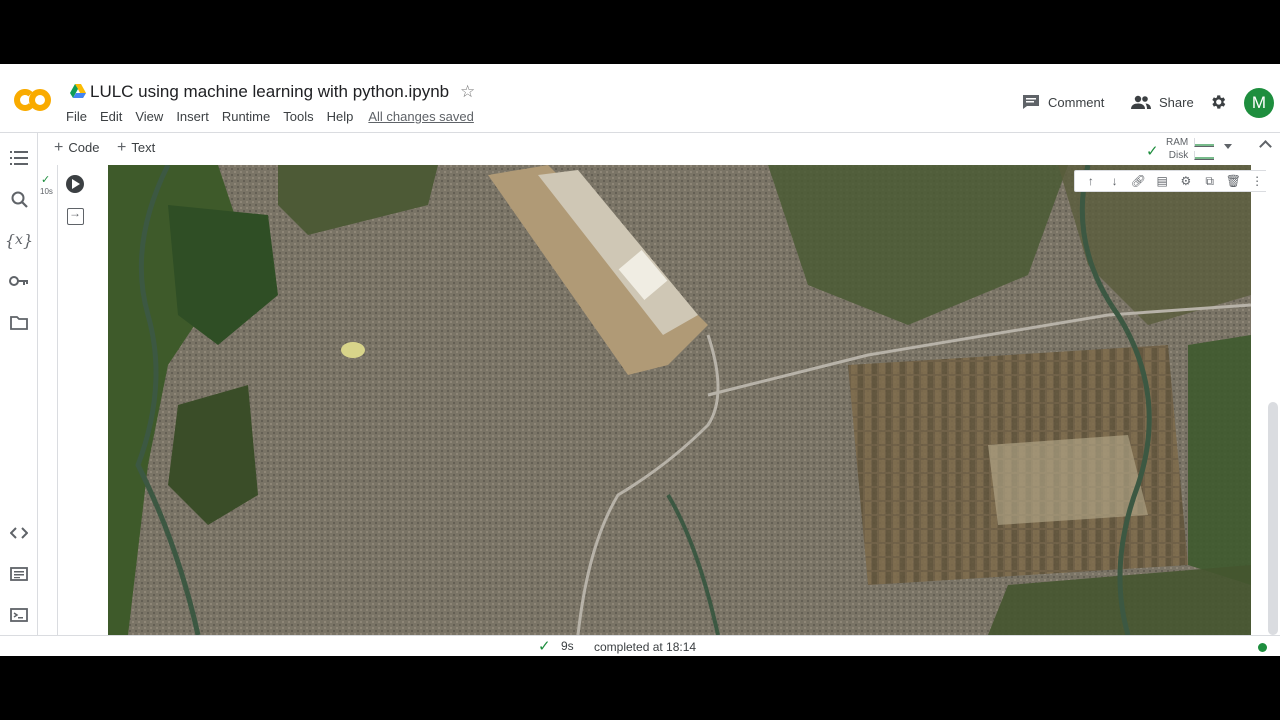 This screenshot has width=1280, height=720. I want to click on colab-logo, so click(33, 100).